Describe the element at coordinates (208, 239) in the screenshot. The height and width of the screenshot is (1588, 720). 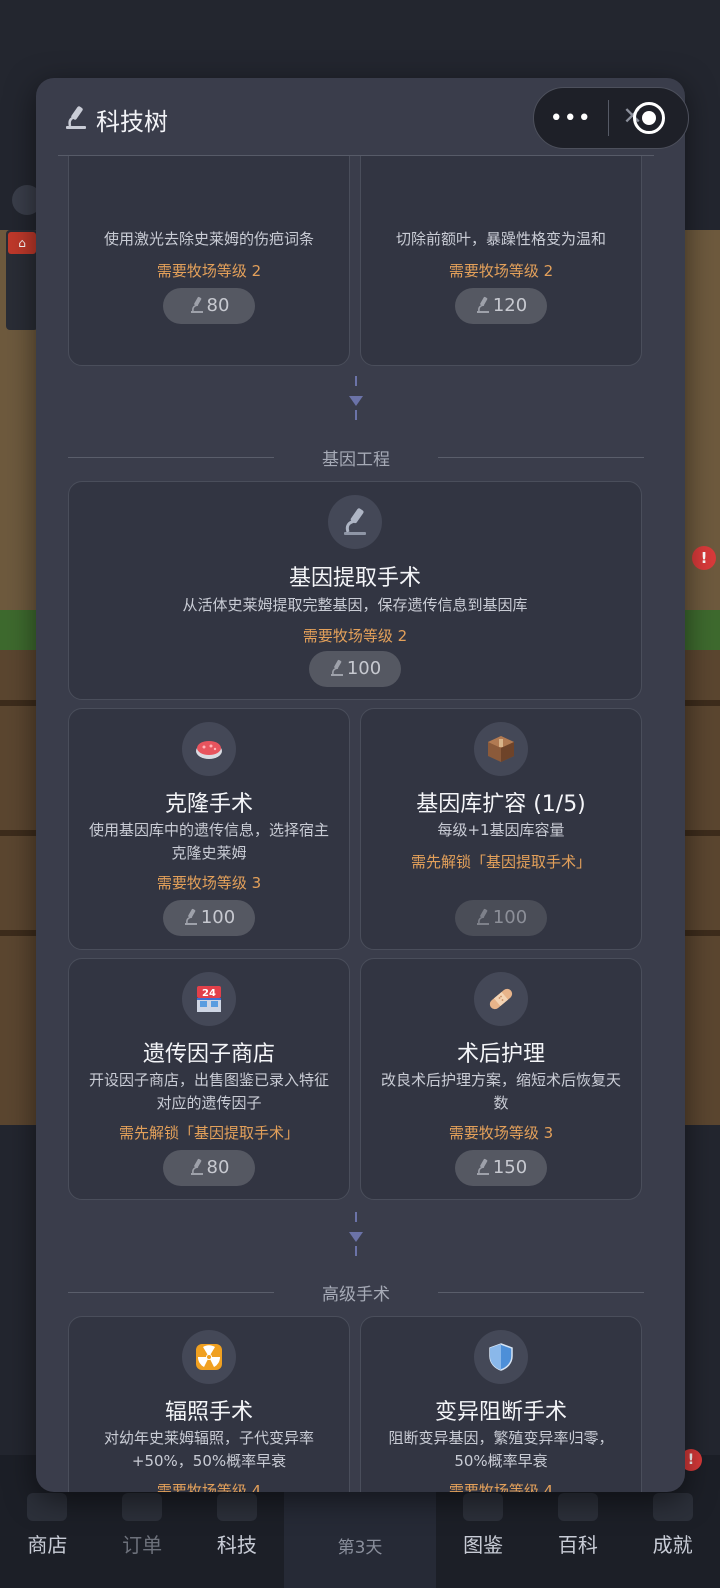
I see `card-desc: 使用激光去除史莱姆的伤疤词条` at that location.